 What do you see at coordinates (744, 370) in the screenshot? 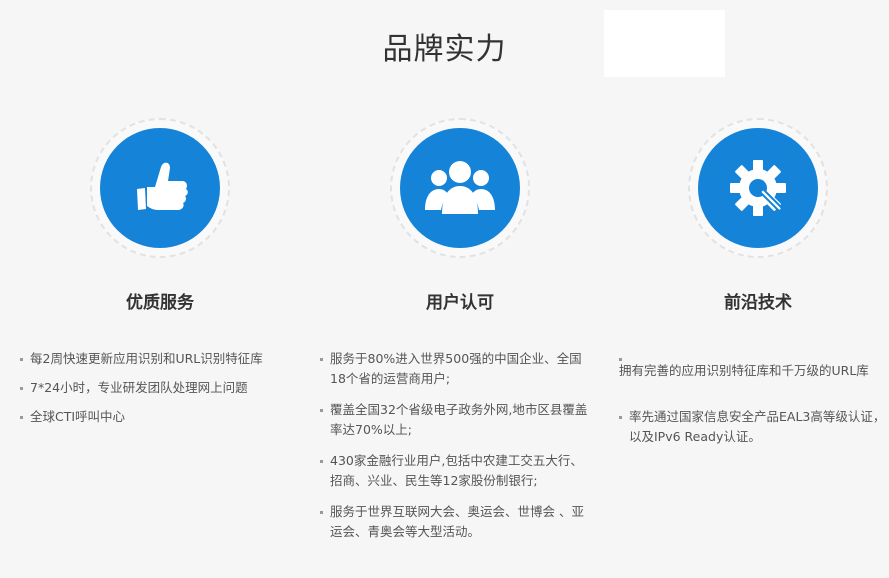
I see `list-item: 拥有完善的应用识别特征库和千万级的URL库` at bounding box center [744, 370].